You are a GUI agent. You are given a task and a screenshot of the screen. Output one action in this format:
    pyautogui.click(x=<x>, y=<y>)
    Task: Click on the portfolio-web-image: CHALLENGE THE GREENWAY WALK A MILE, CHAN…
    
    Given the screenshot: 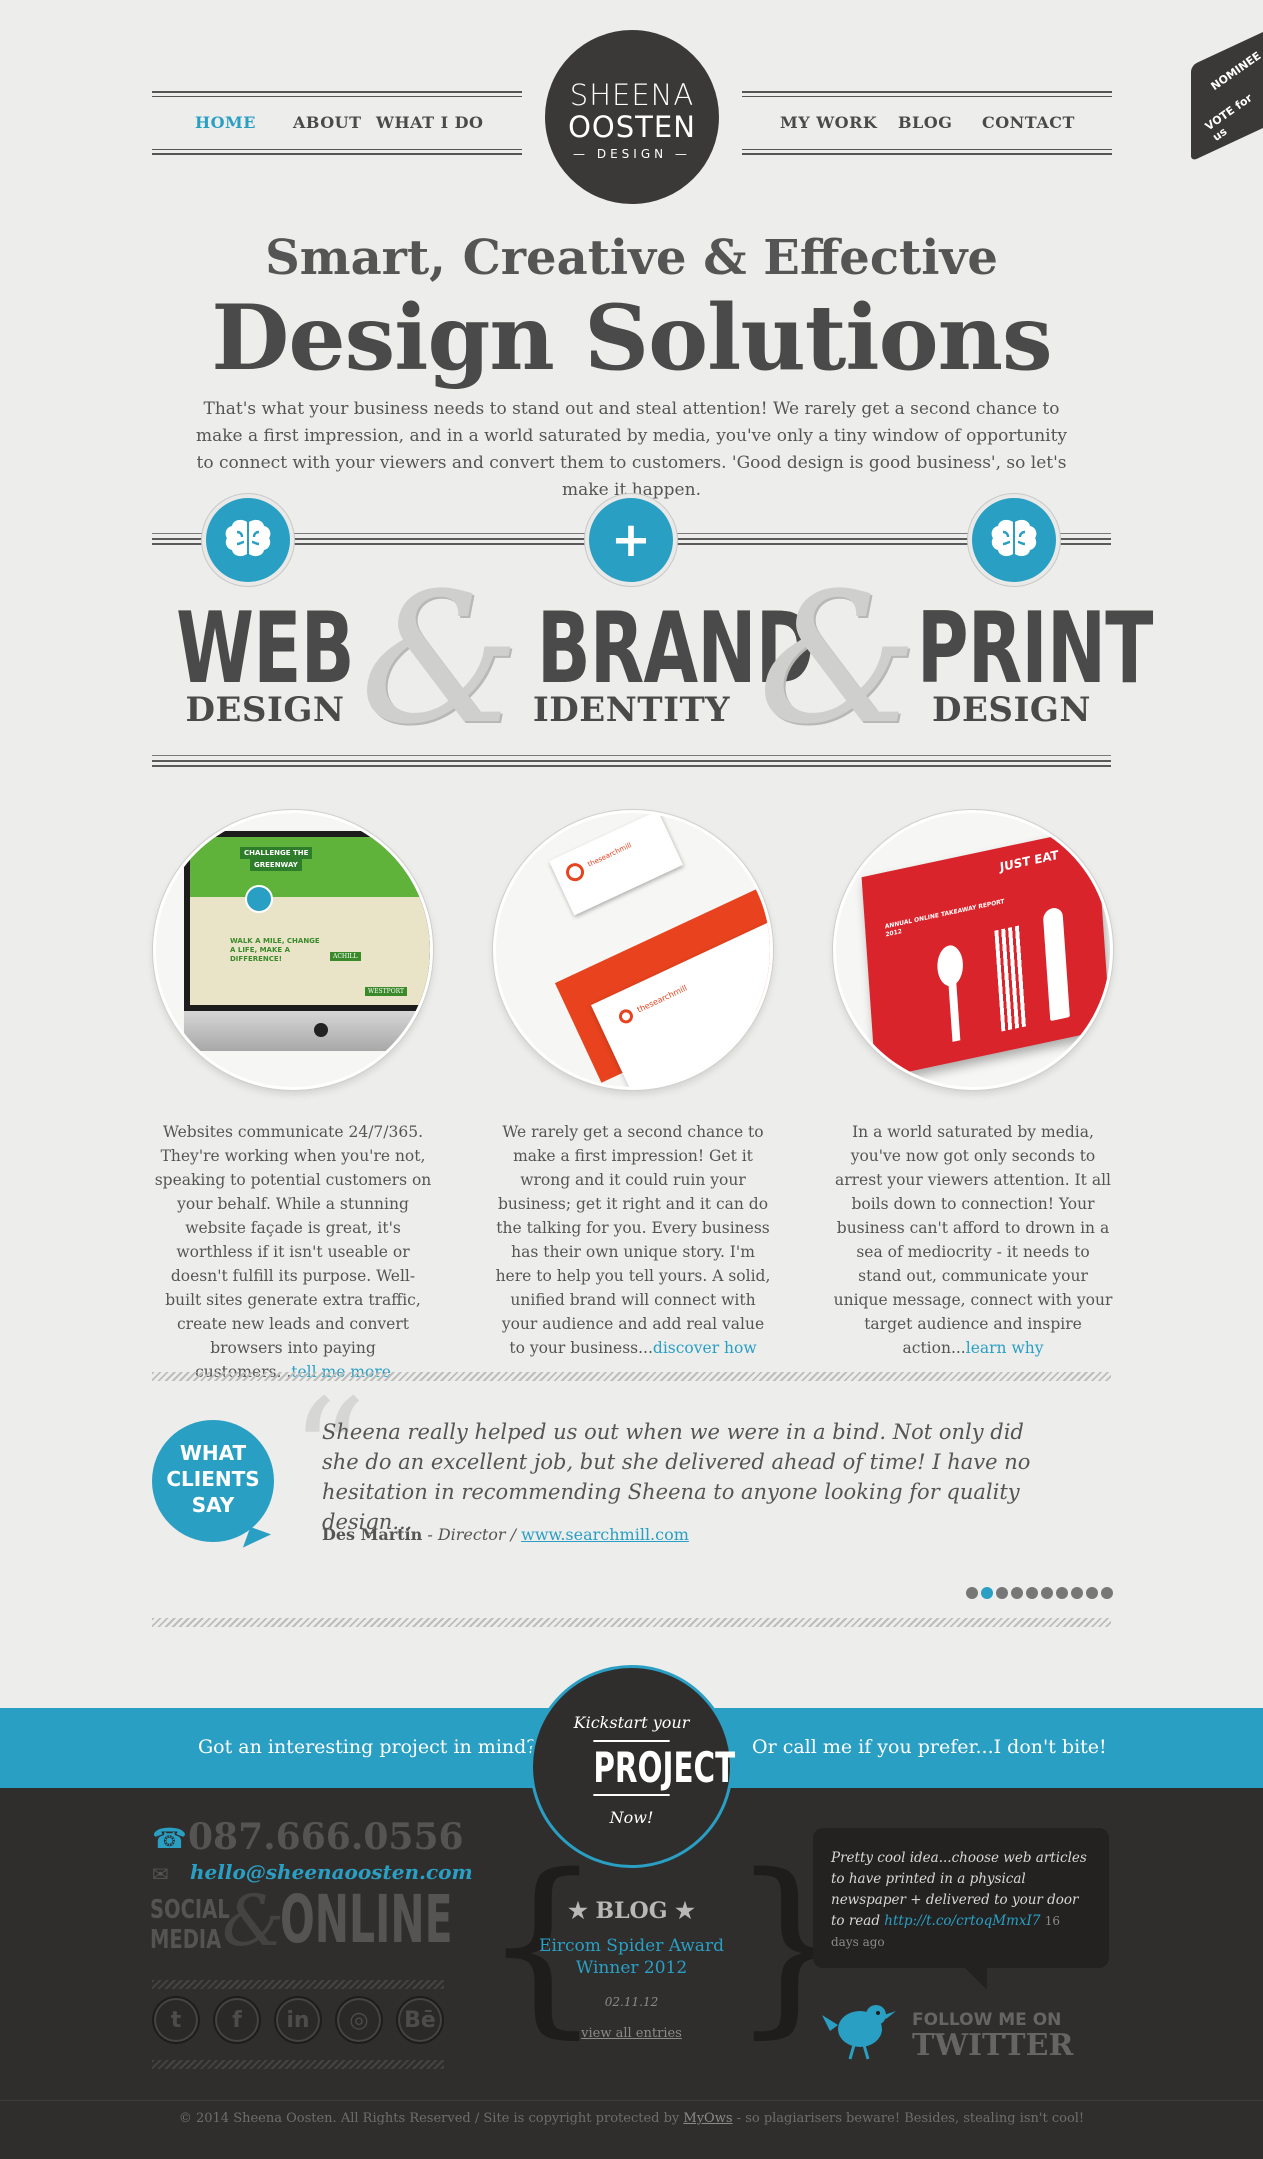 What is the action you would take?
    pyautogui.click(x=293, y=950)
    